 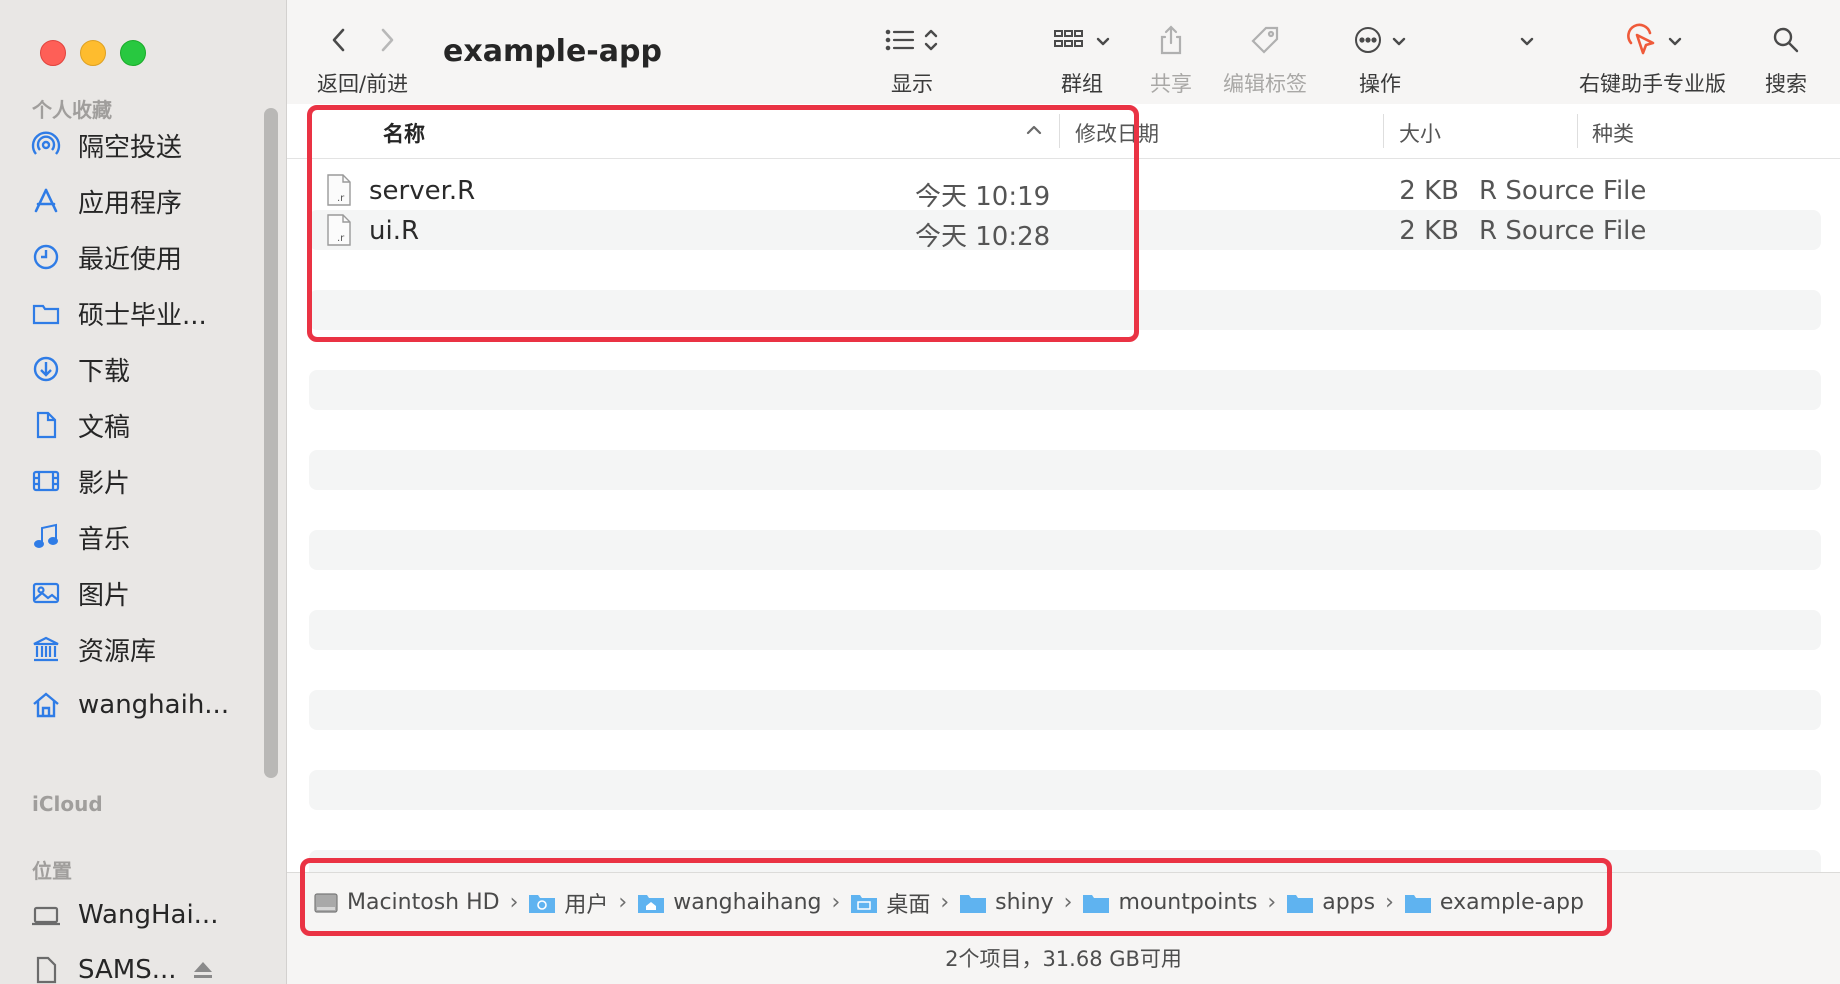 What do you see at coordinates (147, 537) in the screenshot?
I see `sidebar-item-music: 音乐` at bounding box center [147, 537].